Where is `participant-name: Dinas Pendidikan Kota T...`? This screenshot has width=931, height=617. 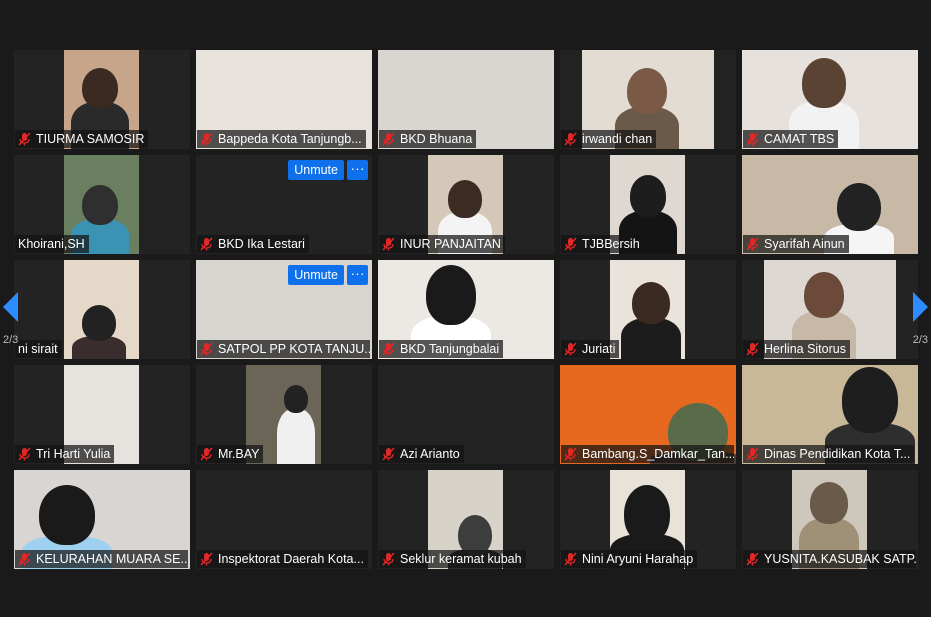 participant-name: Dinas Pendidikan Kota T... is located at coordinates (837, 454).